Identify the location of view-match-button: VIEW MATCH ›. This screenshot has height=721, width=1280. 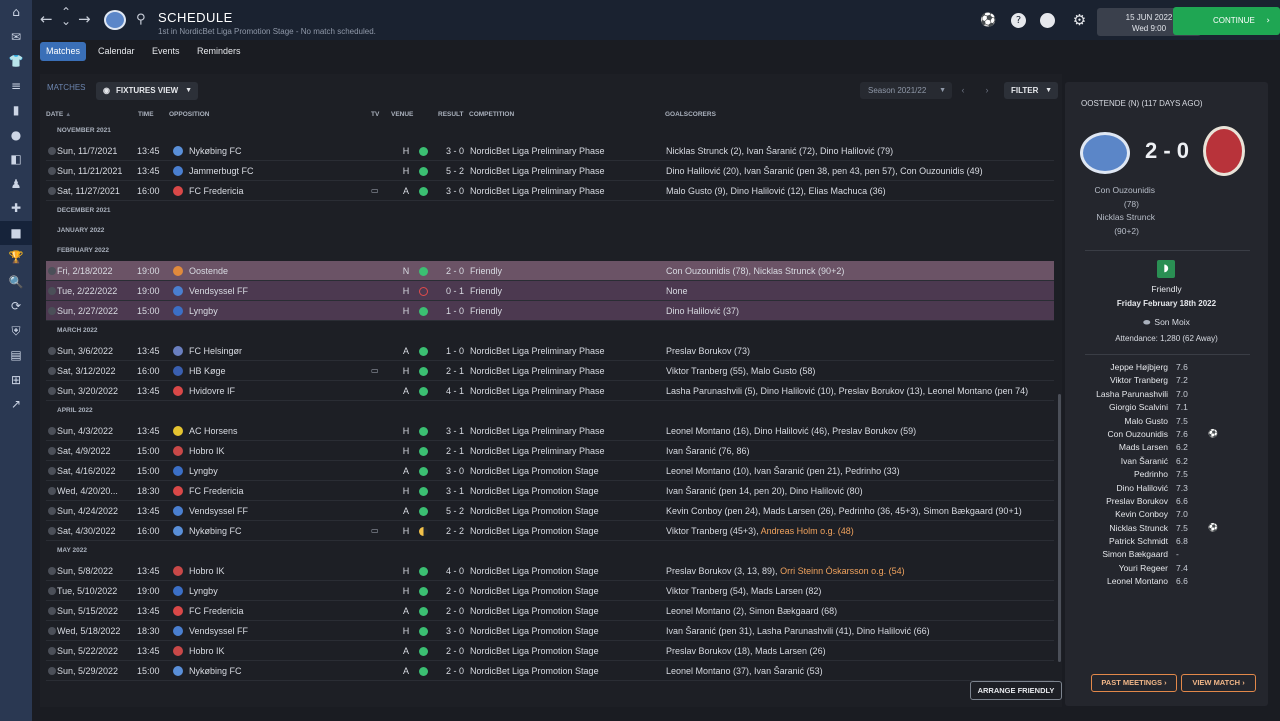
(1218, 683).